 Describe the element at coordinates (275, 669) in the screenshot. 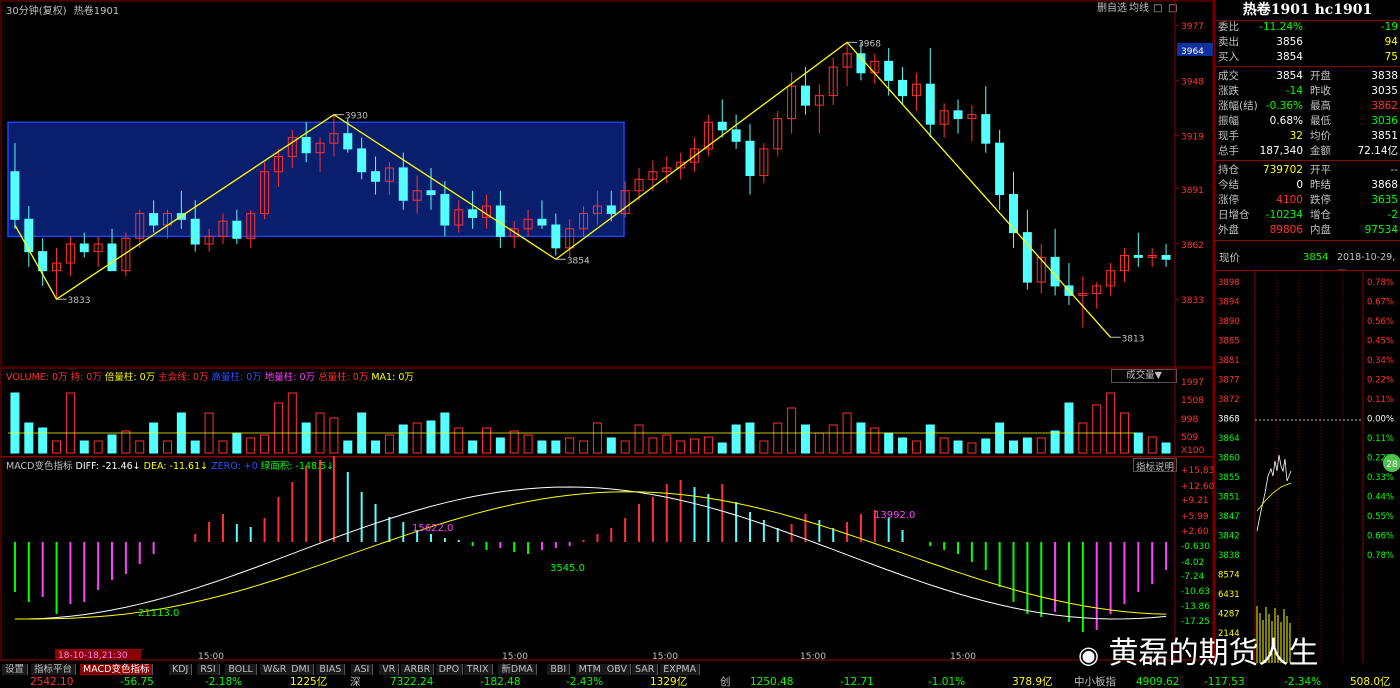

I see `indicator-tab: W&R` at that location.